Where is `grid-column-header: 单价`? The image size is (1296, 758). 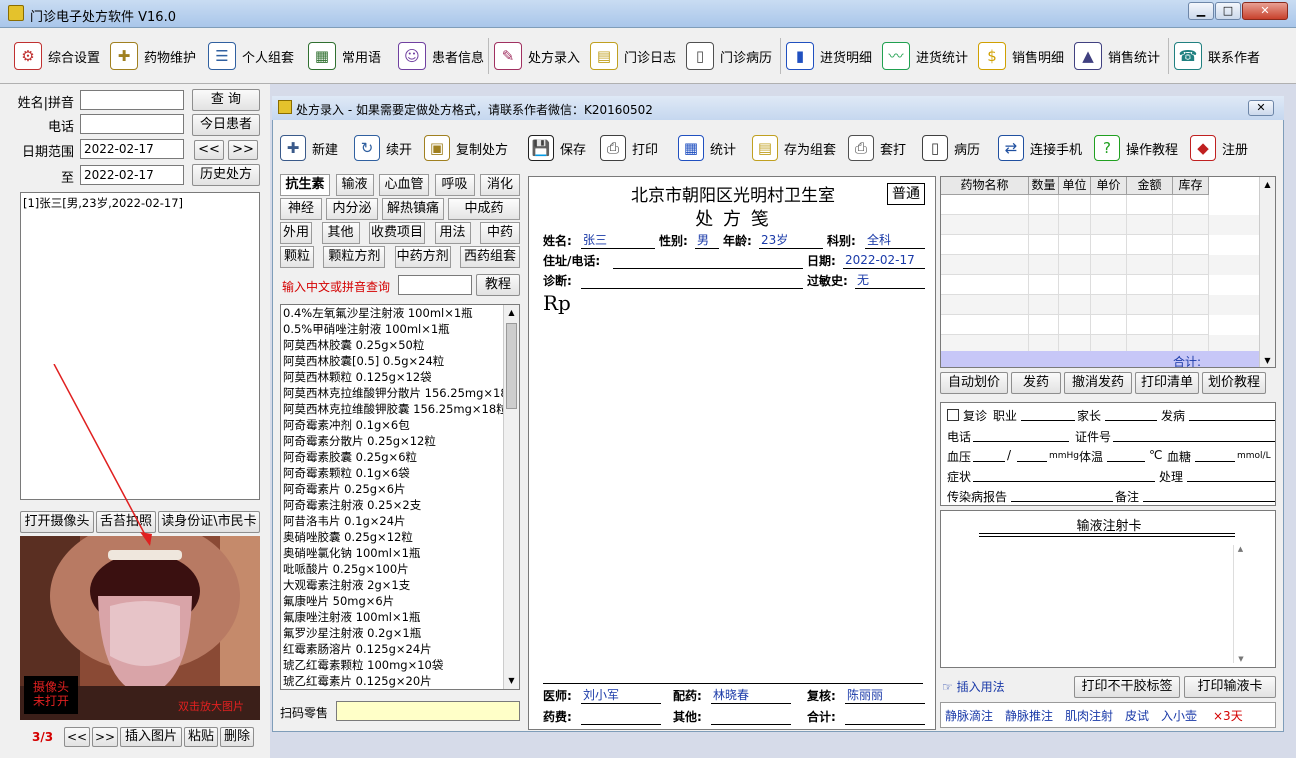 grid-column-header: 单价 is located at coordinates (1109, 186).